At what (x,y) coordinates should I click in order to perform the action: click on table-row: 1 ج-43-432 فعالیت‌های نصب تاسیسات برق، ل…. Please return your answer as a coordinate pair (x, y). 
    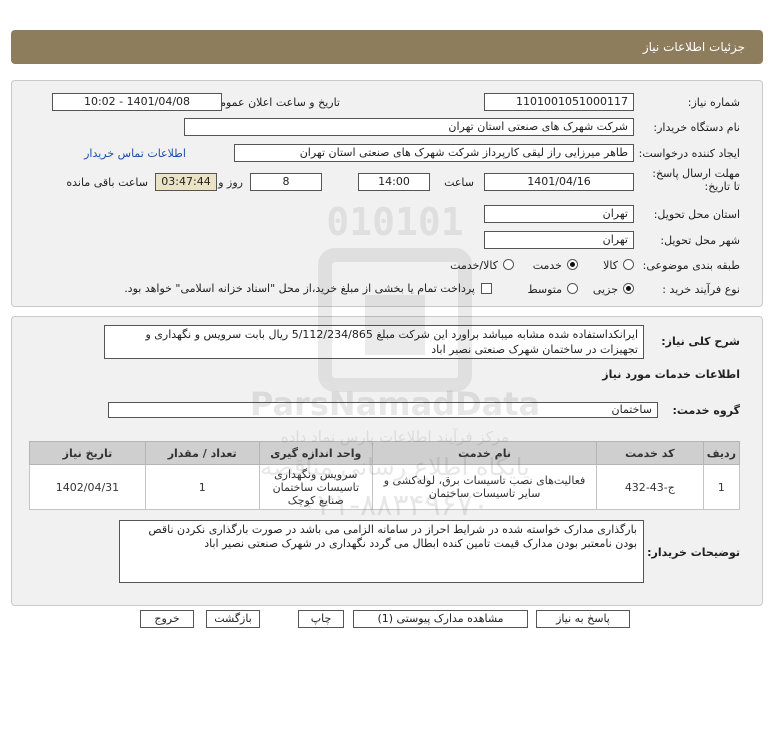
    Looking at the image, I should click on (385, 487).